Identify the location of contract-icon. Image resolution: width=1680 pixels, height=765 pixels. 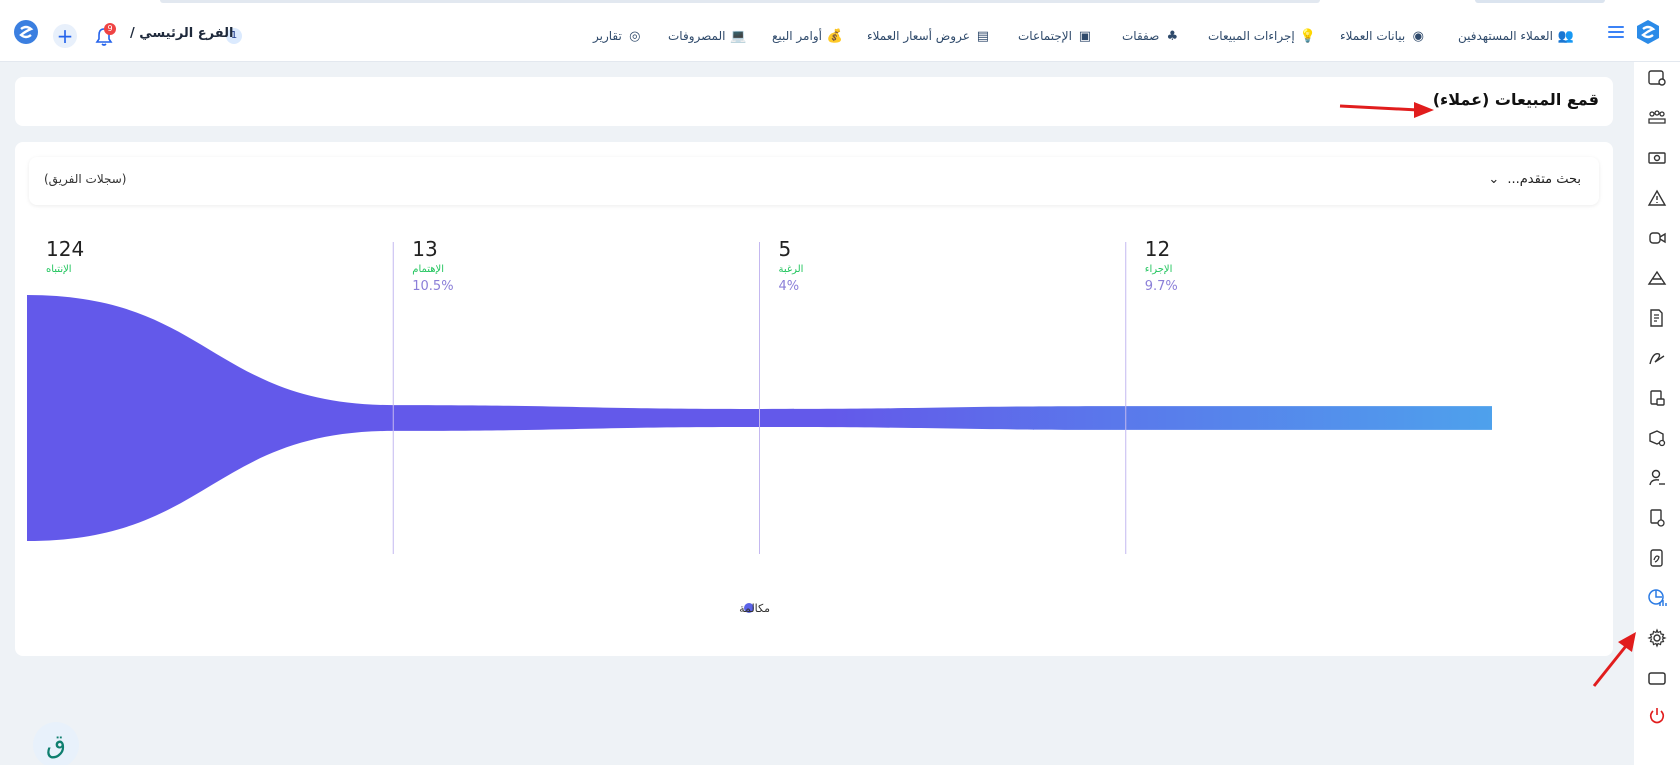
(1657, 558).